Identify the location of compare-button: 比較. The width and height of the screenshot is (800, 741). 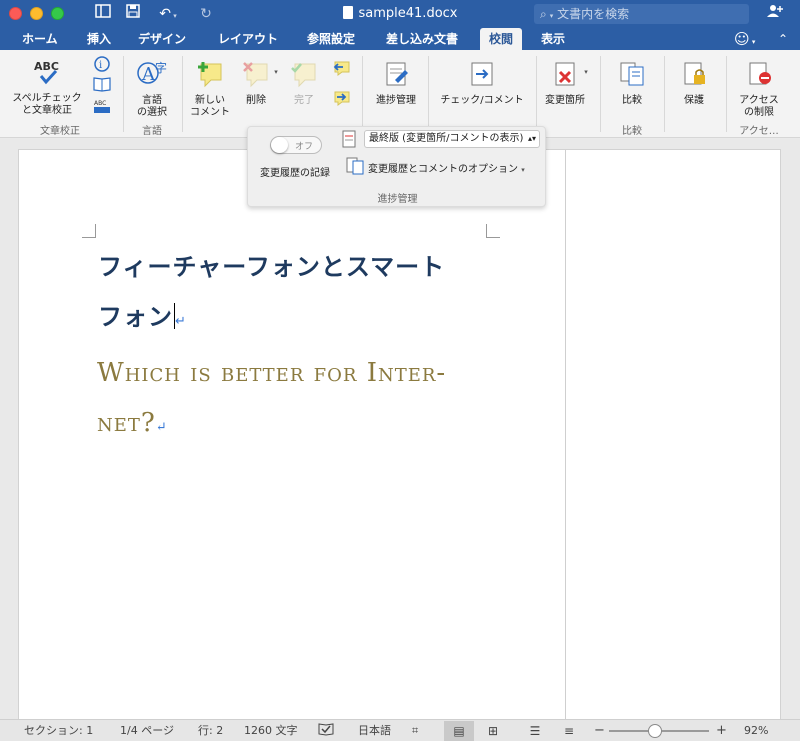
(632, 83).